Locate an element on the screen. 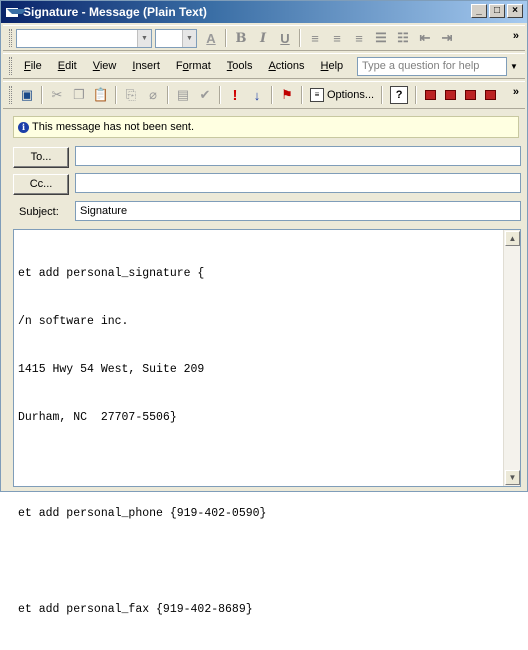  window-controls: _ □ × is located at coordinates (497, 11).